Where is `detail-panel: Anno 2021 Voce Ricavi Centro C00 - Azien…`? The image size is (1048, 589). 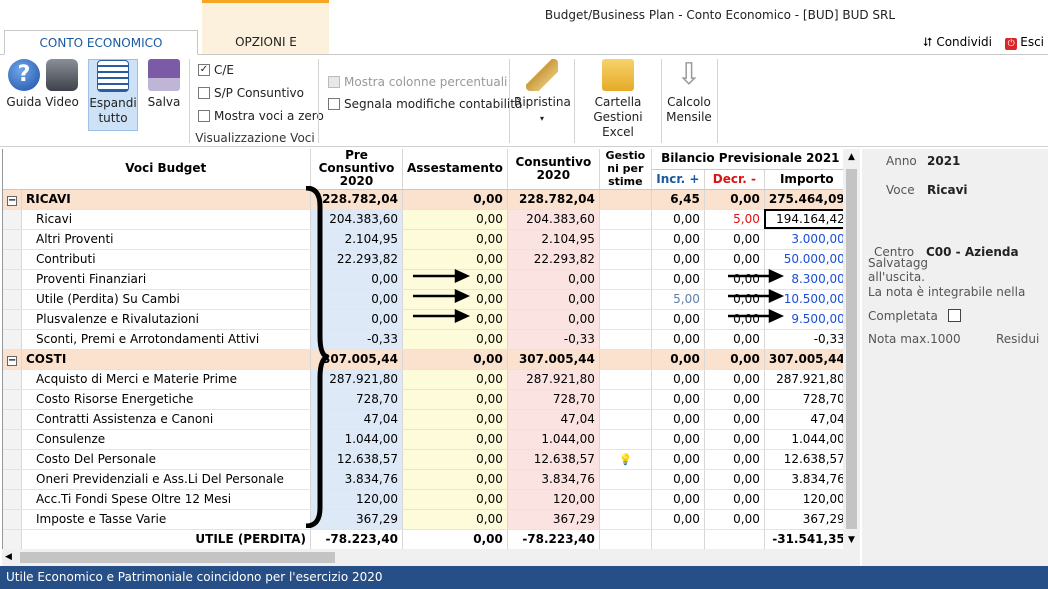
detail-panel: Anno 2021 Voce Ricavi Centro C00 - Azien… is located at coordinates (955, 357).